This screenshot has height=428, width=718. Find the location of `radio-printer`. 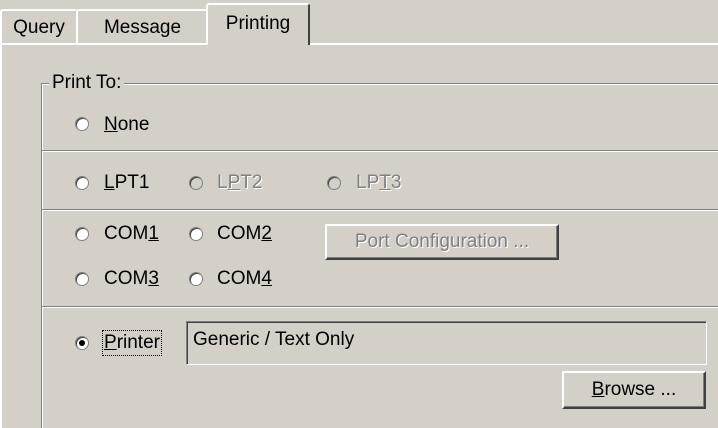

radio-printer is located at coordinates (82, 343).